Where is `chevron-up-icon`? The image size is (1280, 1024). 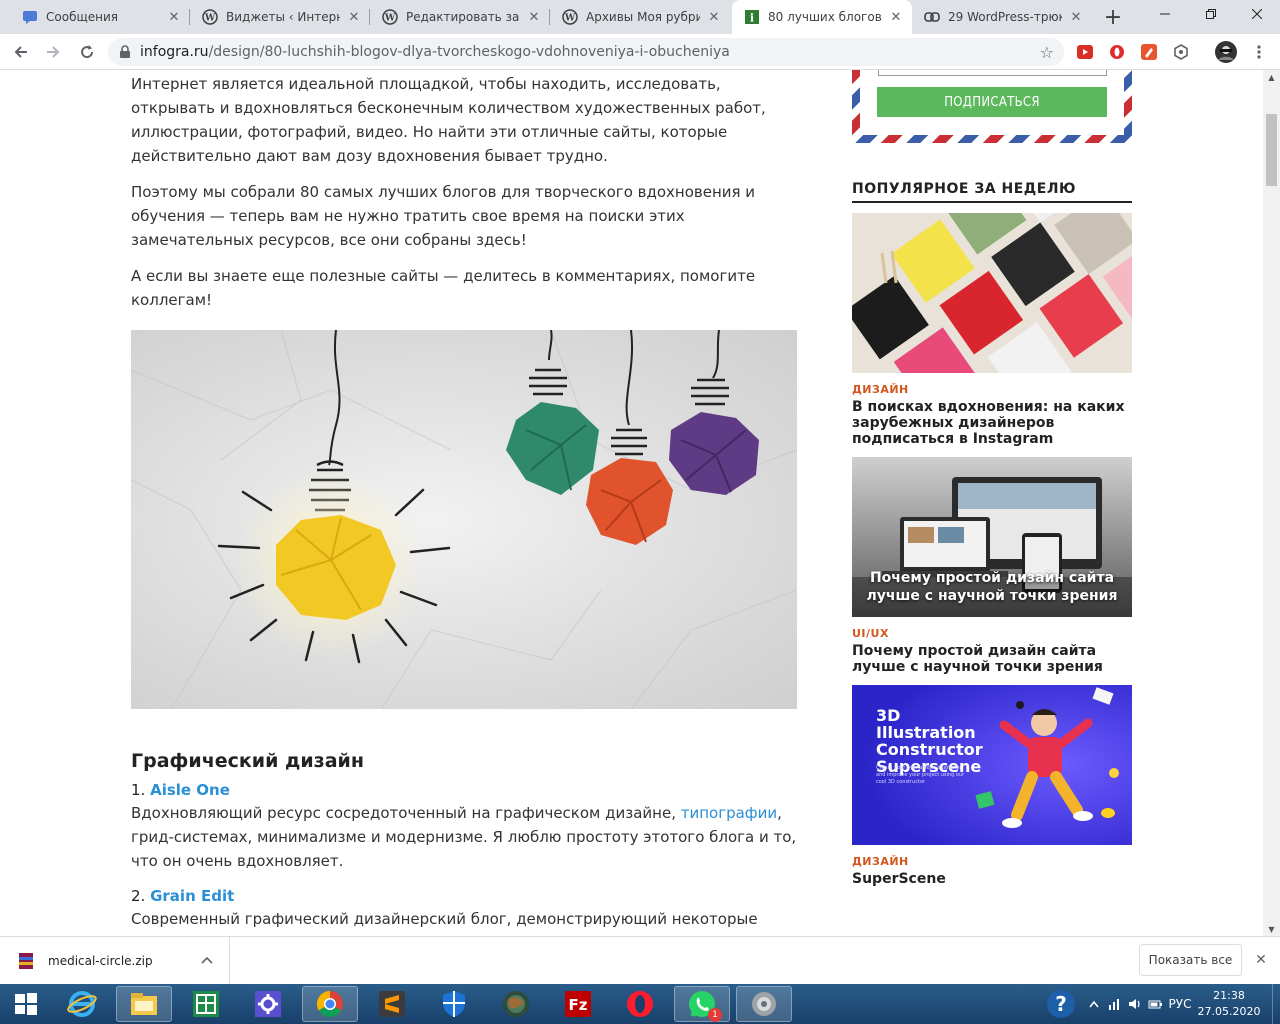
chevron-up-icon is located at coordinates (207, 960).